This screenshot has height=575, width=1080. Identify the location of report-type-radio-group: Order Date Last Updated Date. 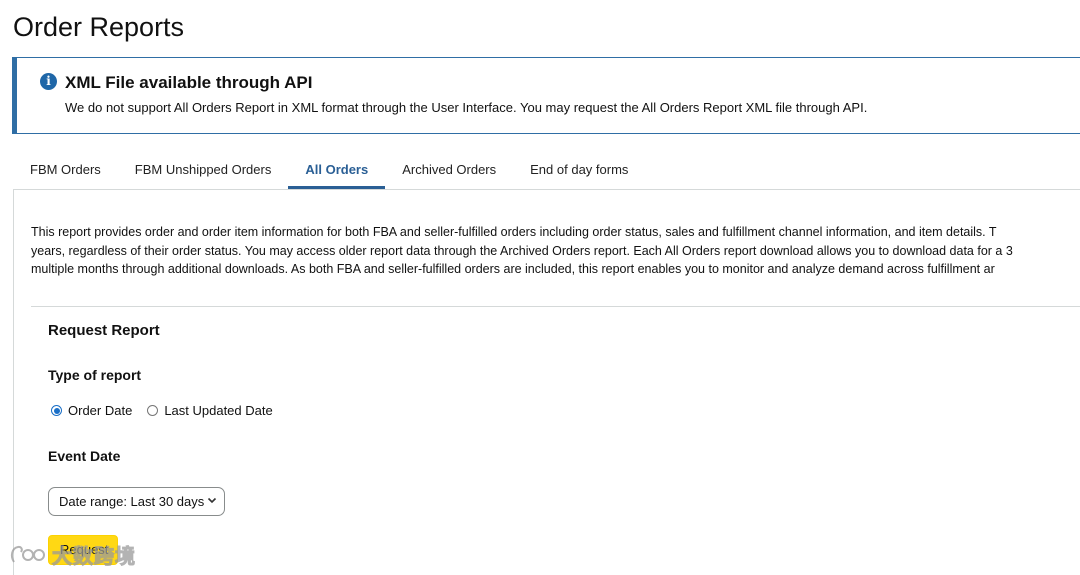
(169, 410).